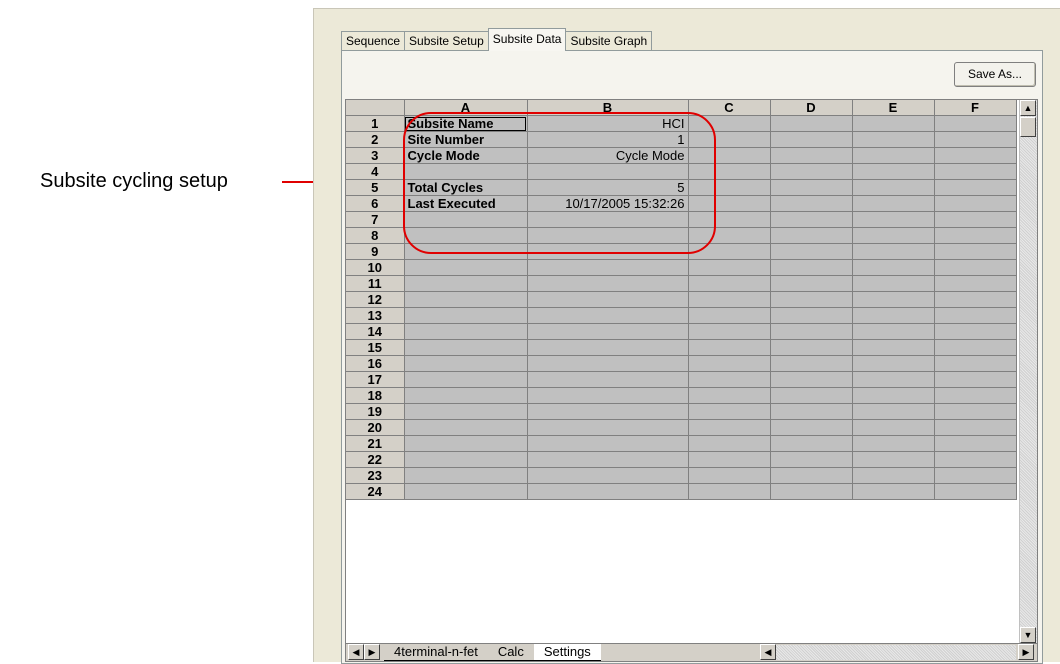  I want to click on grid-cell: HCI, so click(608, 123).